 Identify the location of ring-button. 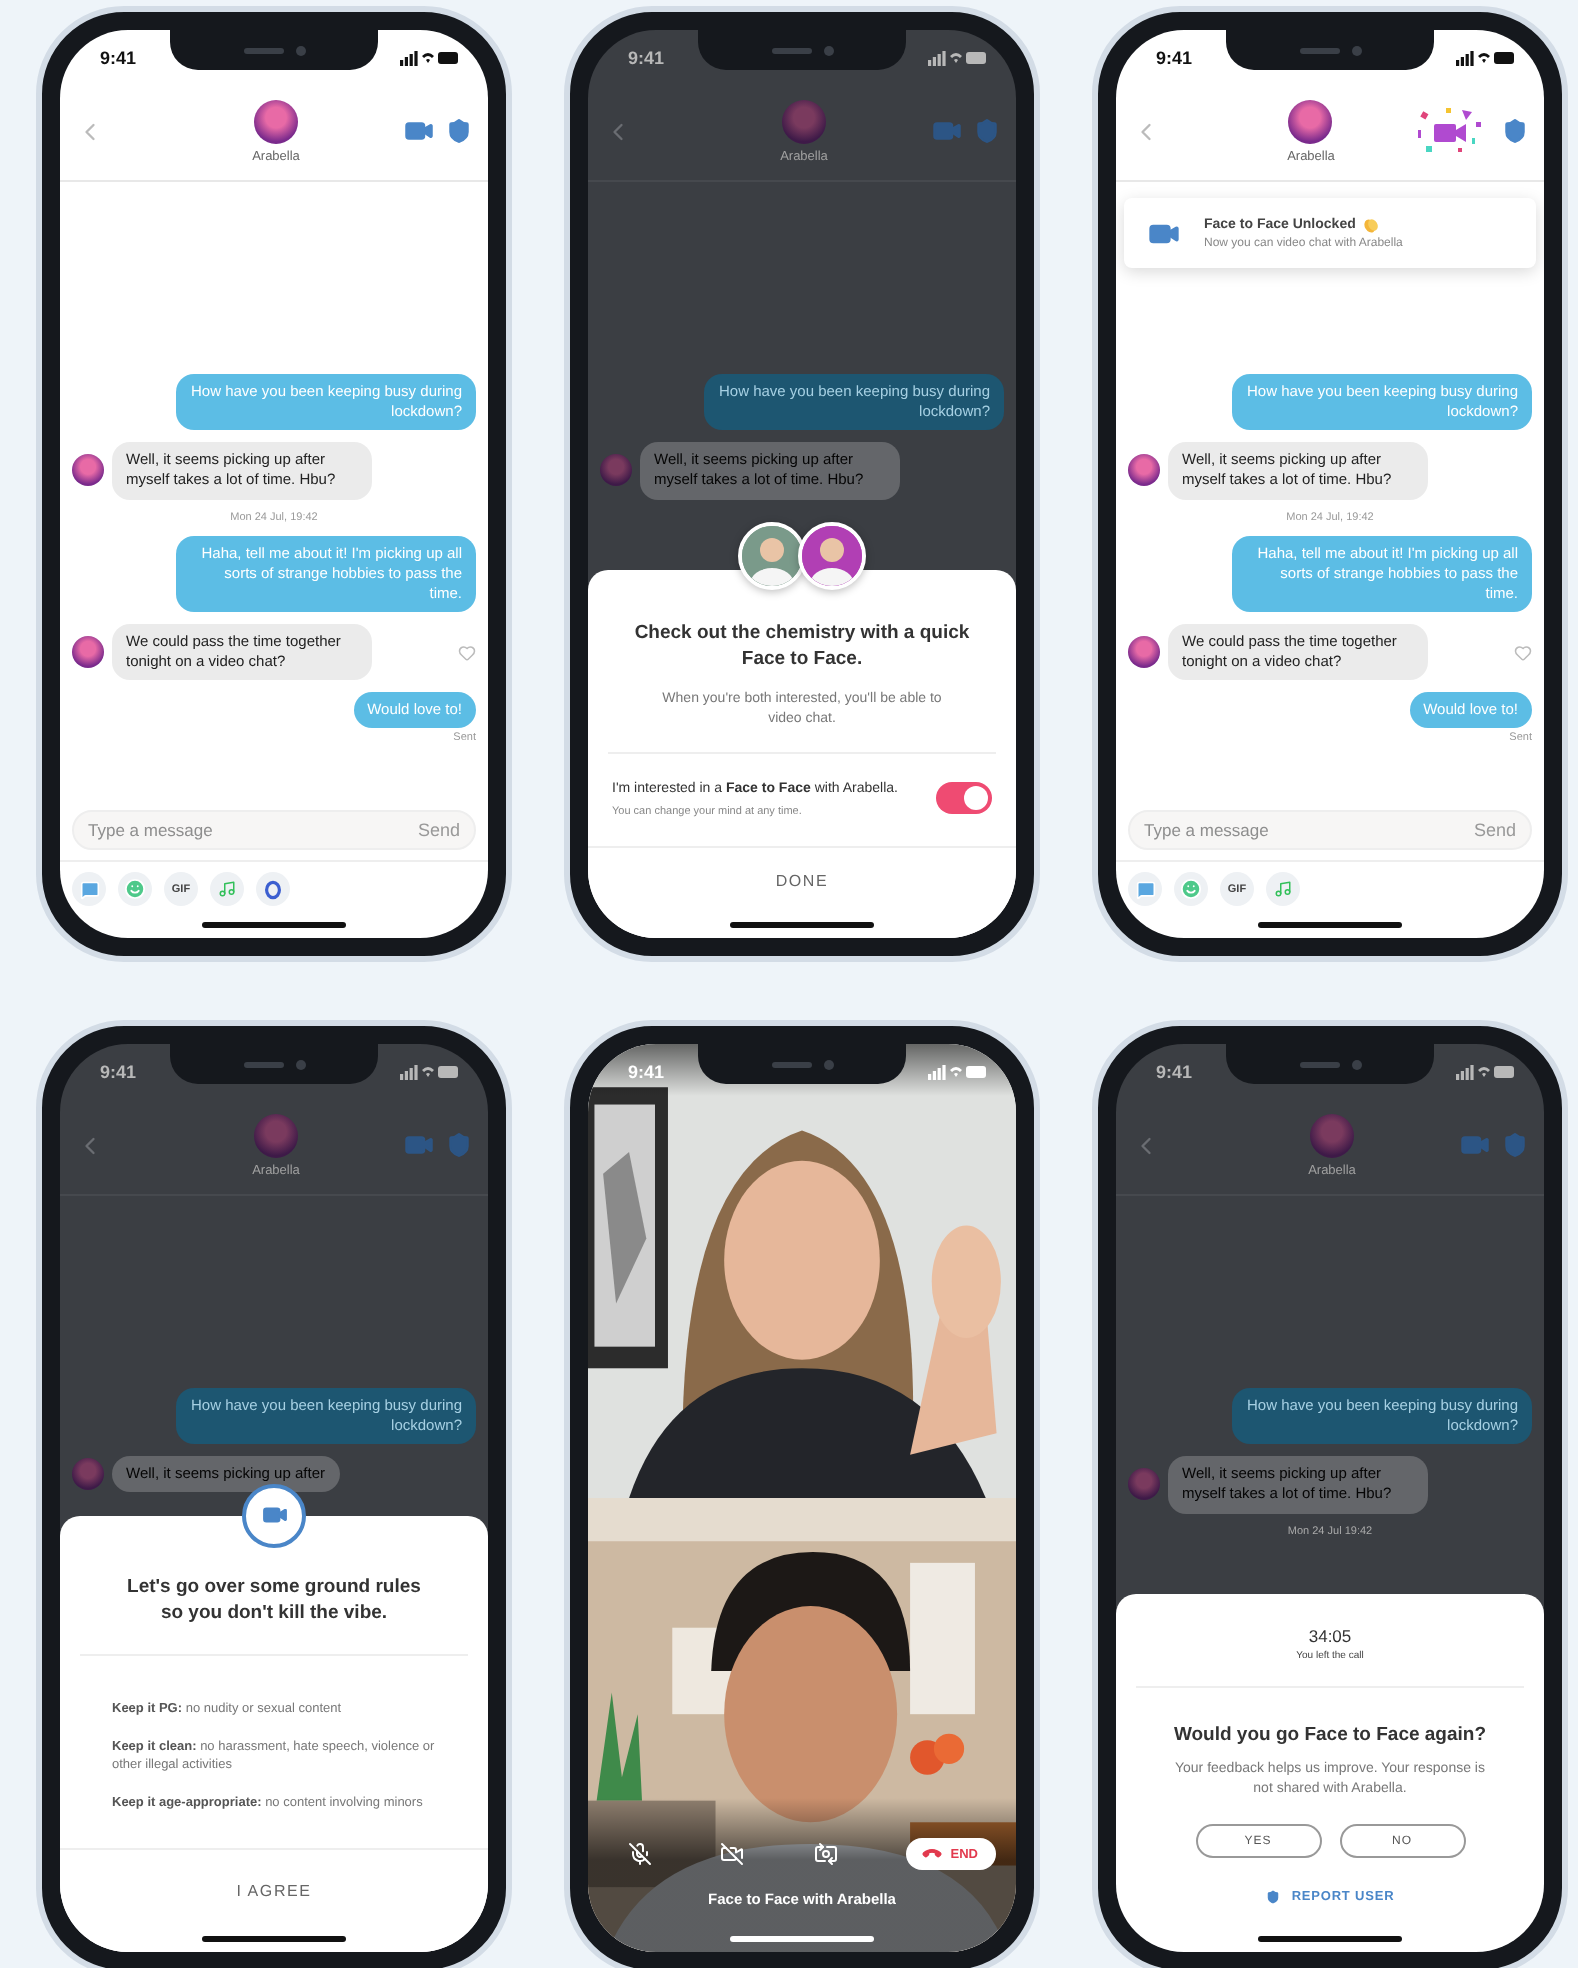
(273, 889).